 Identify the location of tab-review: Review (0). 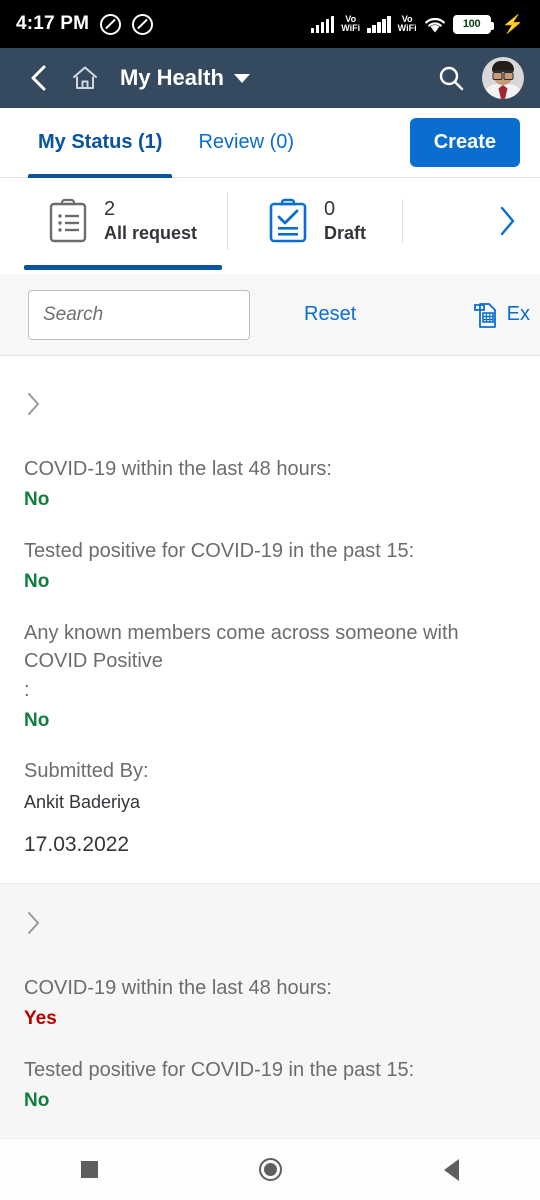
(246, 143).